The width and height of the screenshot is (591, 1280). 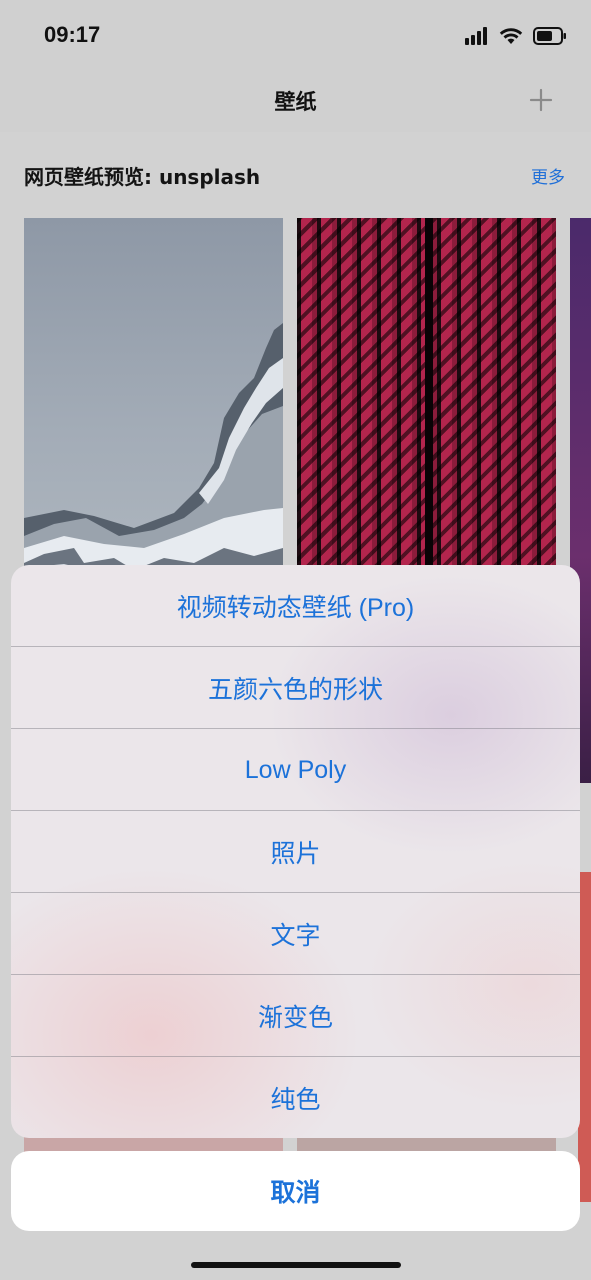 What do you see at coordinates (295, 688) in the screenshot?
I see `action-colorful-shapes: 五颜六色的形状` at bounding box center [295, 688].